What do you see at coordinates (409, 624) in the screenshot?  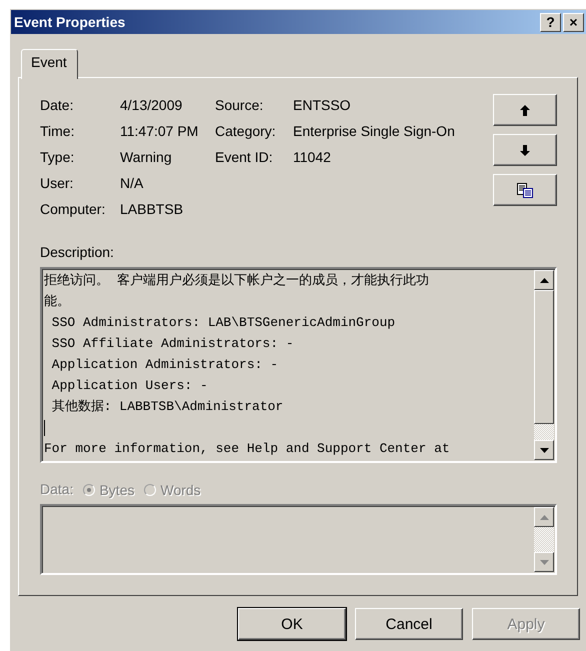 I see `dialog-button: Cancel` at bounding box center [409, 624].